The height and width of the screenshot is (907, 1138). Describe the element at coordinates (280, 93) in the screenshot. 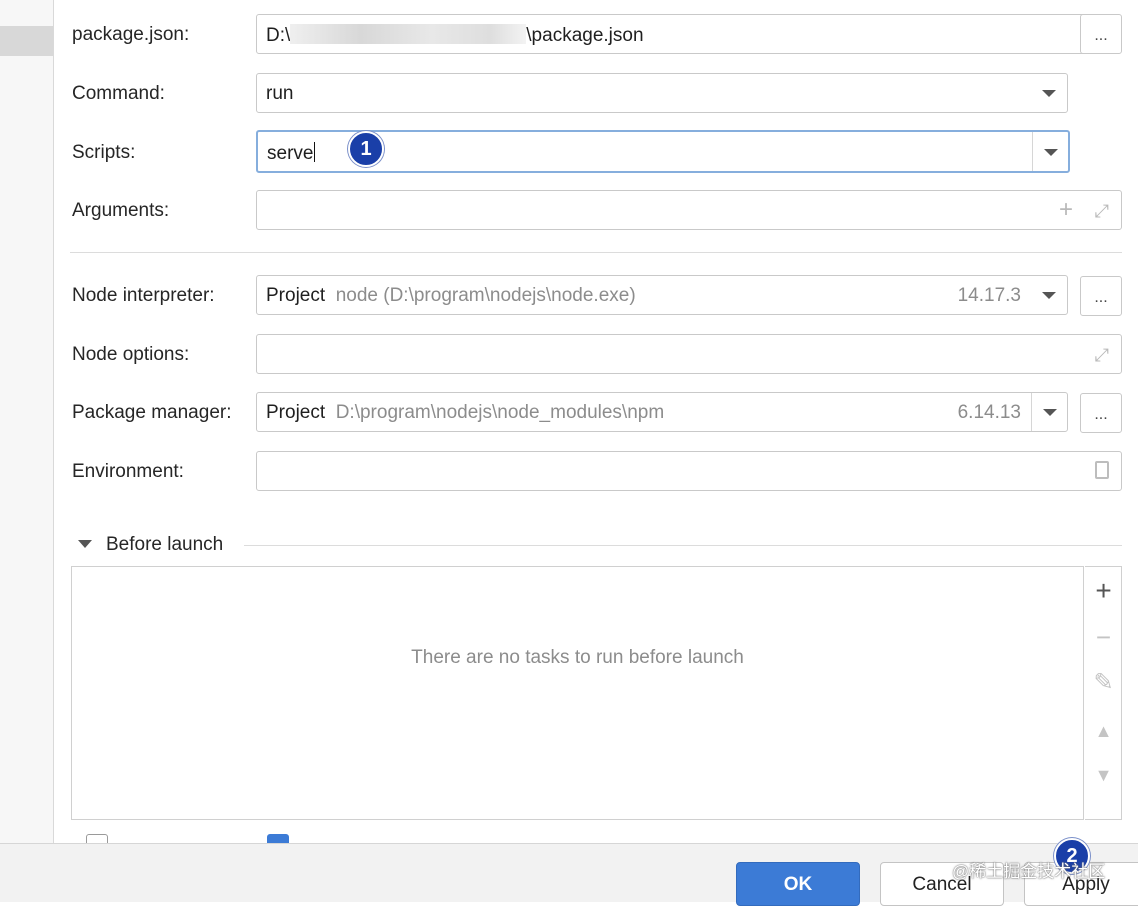

I see `command-value: run` at that location.